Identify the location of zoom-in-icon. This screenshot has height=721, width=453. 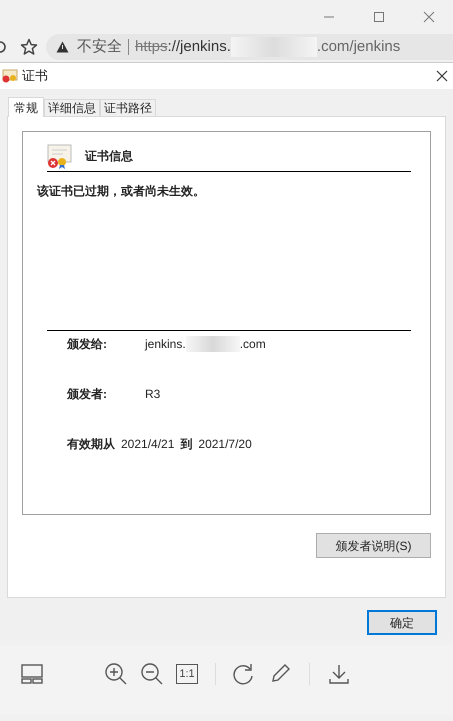
(116, 674).